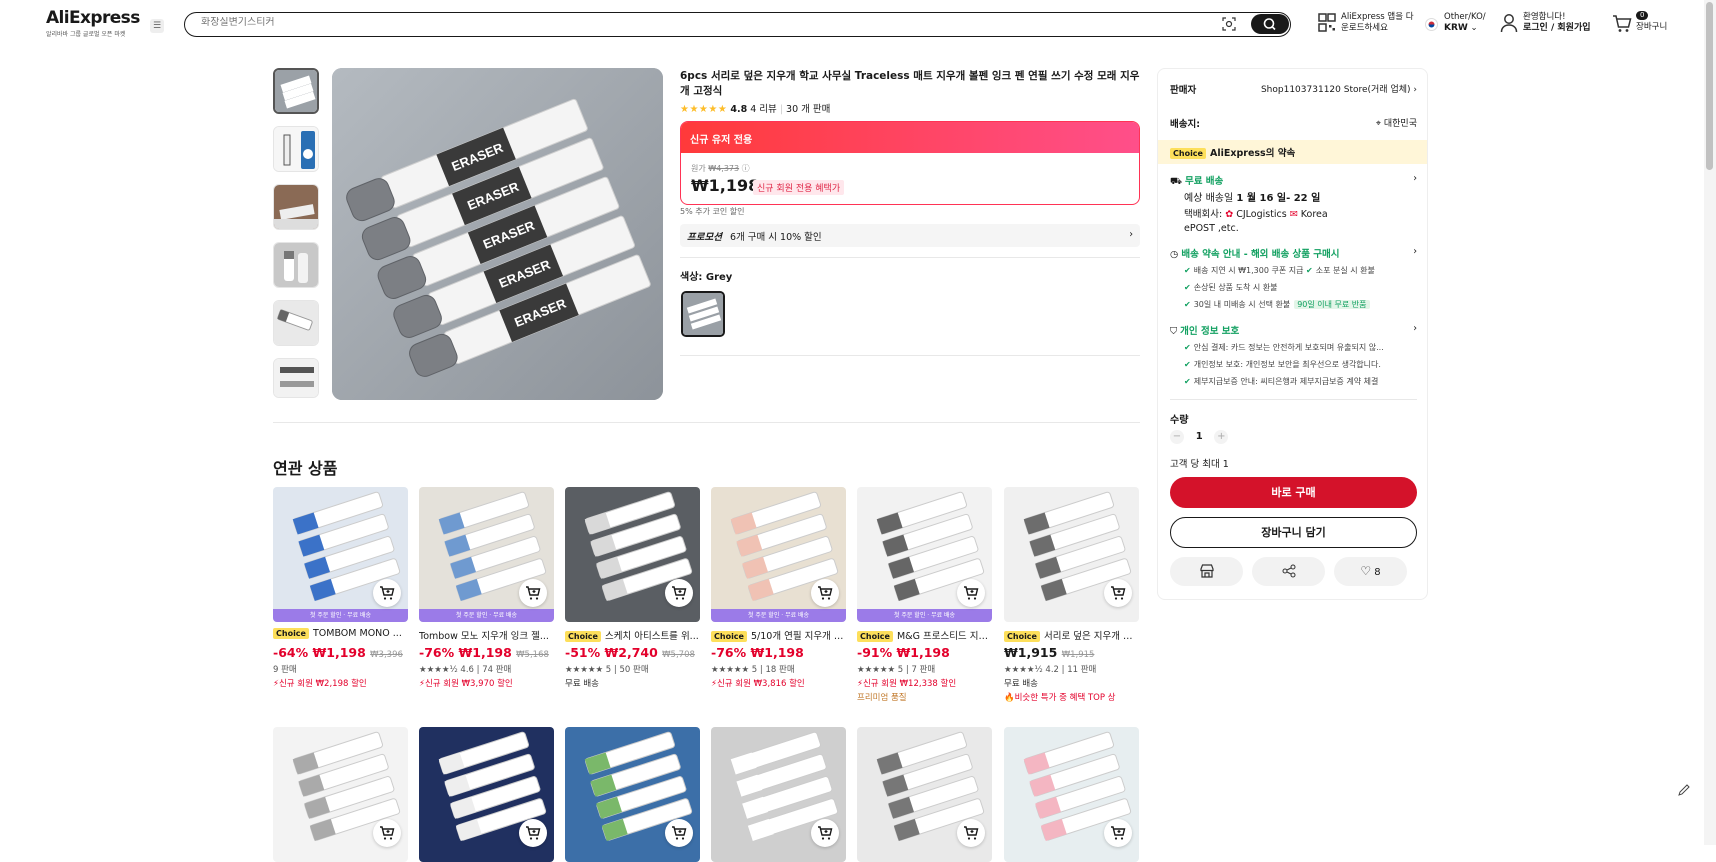 The height and width of the screenshot is (862, 1716). I want to click on account-menu: 환영합니다! 로그인 / 회원가입, so click(1557, 23).